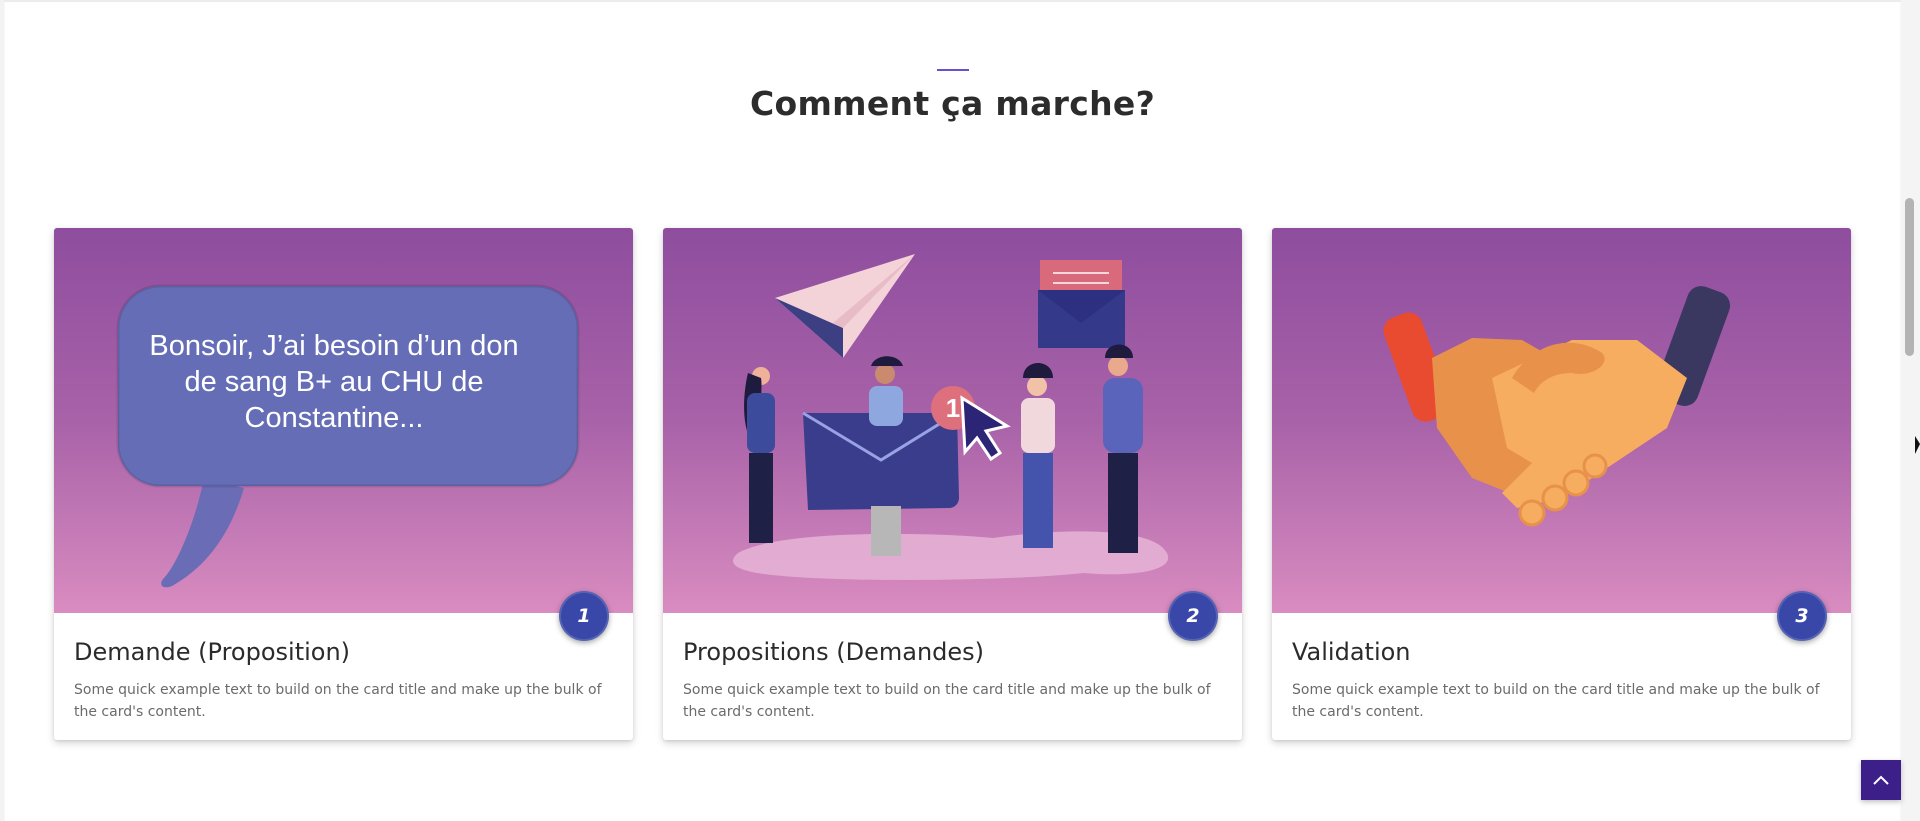  Describe the element at coordinates (952, 103) in the screenshot. I see `section-title: Comment ça marche?` at that location.